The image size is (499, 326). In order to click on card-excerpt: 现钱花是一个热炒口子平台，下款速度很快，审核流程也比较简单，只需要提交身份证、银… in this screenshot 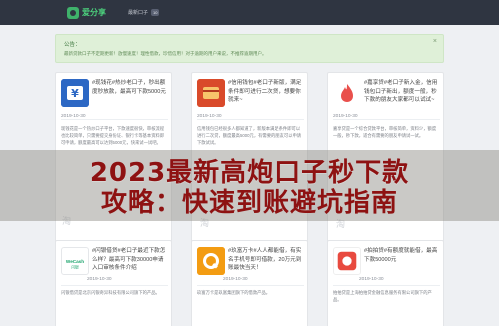, I will do `click(113, 136)`.